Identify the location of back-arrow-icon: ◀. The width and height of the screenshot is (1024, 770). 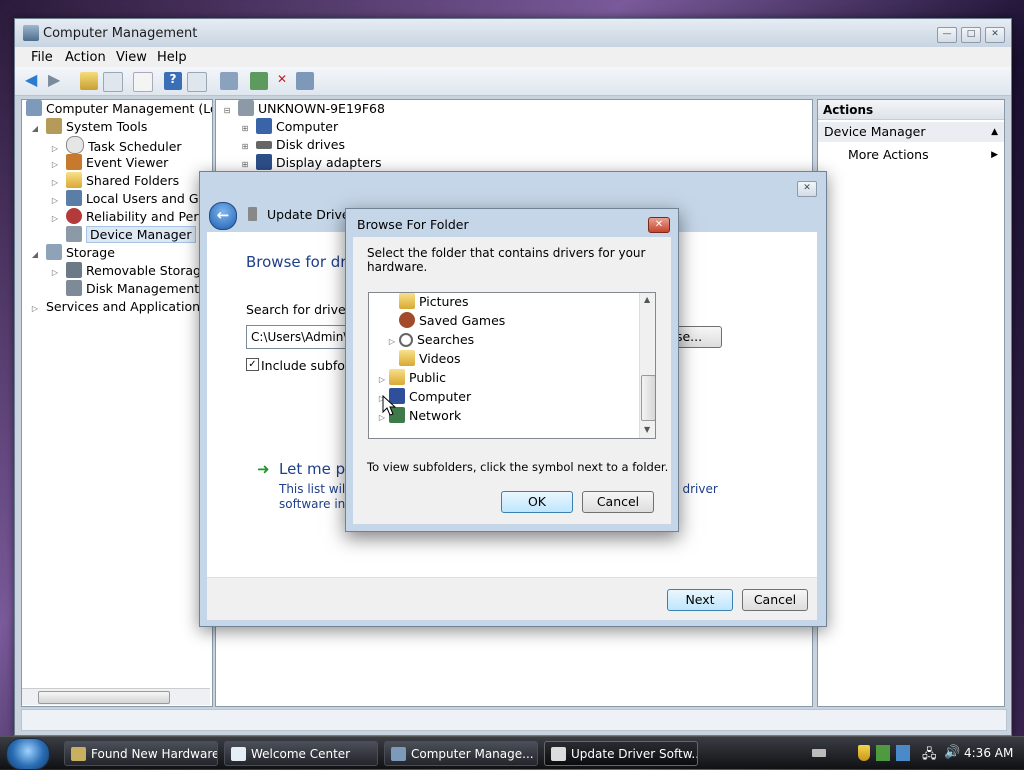
(34, 81).